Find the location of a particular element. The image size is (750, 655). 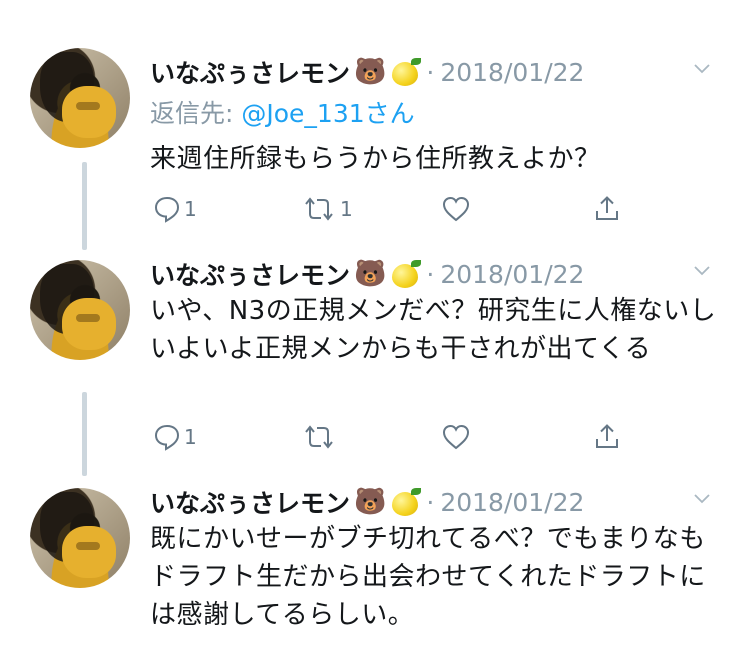

tweet-text: 来週住所録もらうから住所教えよか？ is located at coordinates (375, 159).